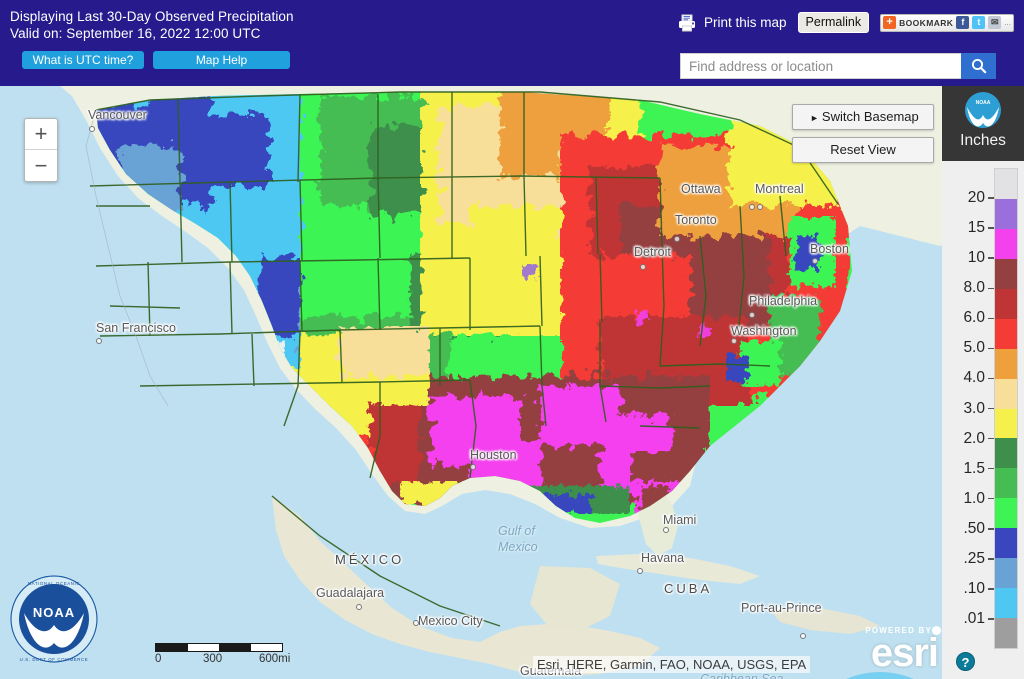  What do you see at coordinates (979, 22) in the screenshot?
I see `twitter-icon: t` at bounding box center [979, 22].